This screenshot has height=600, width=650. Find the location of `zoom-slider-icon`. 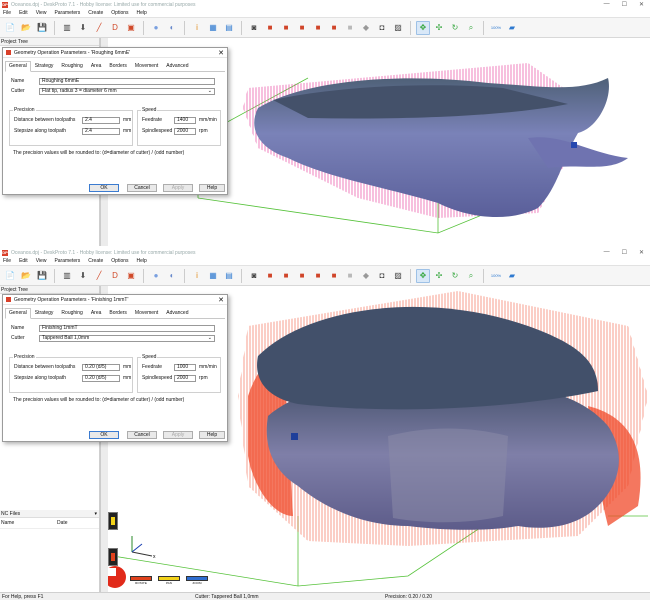

zoom-slider-icon is located at coordinates (113, 521).